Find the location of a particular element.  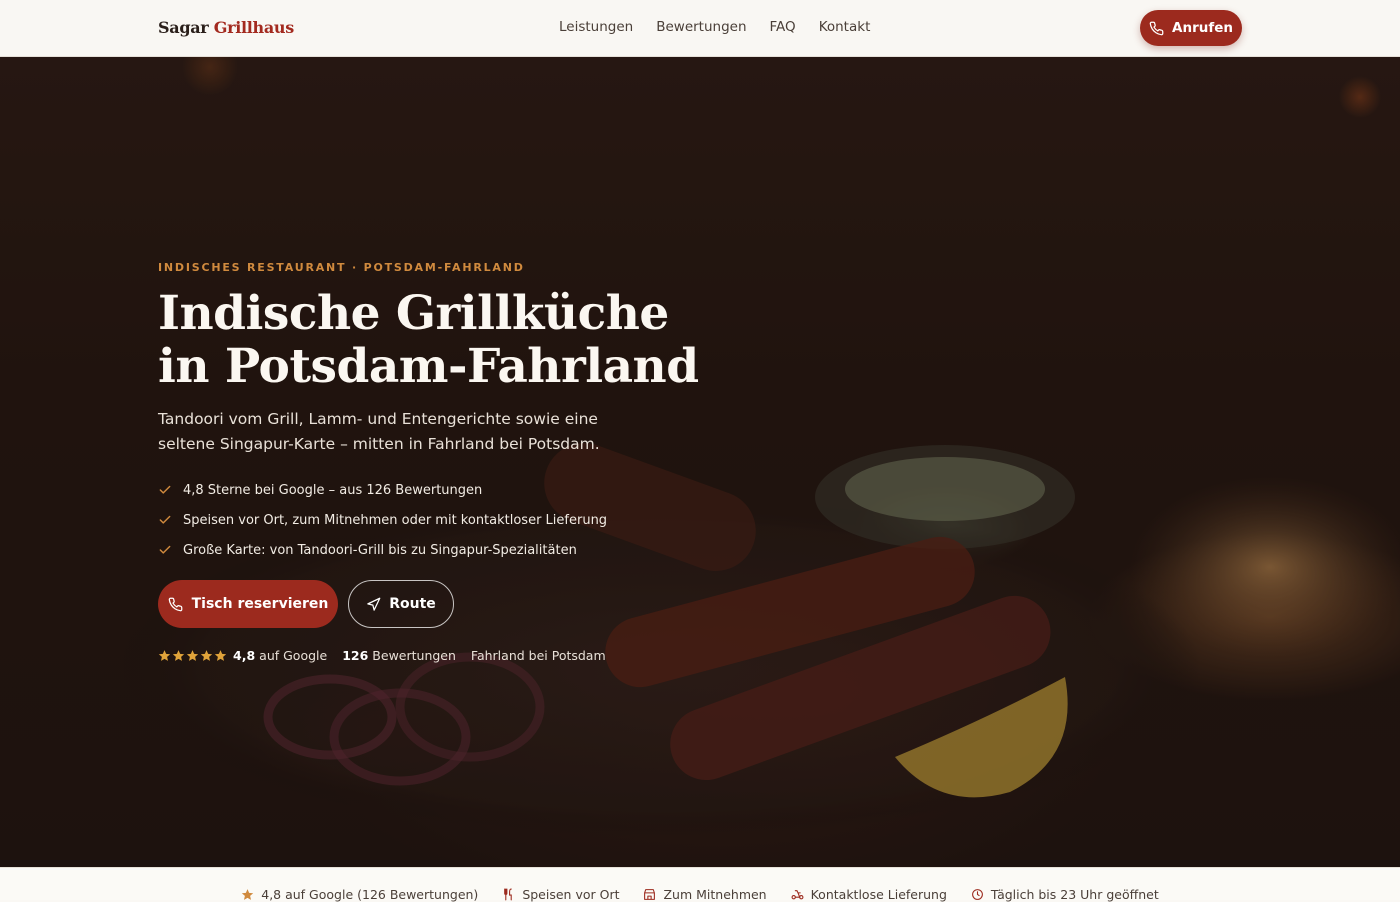

hero-headline: Indische Grillküche in Potsdam-Fahrland is located at coordinates (468, 340).